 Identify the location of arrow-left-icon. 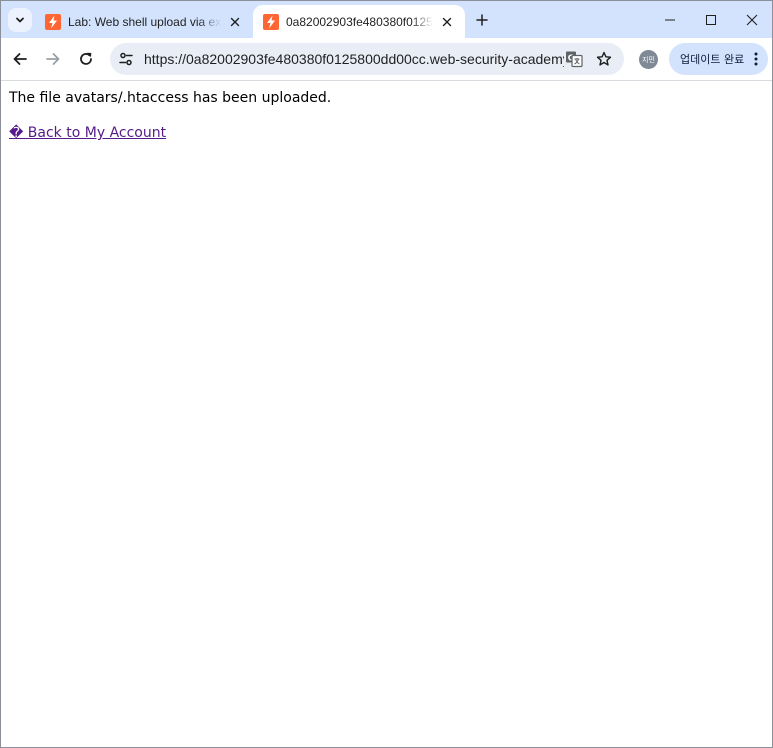
(20, 59).